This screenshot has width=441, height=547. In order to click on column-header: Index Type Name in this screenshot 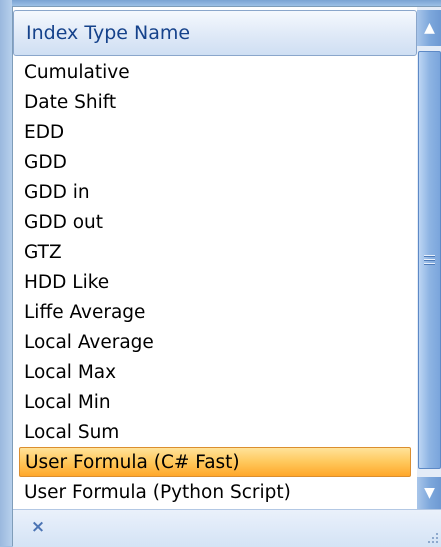, I will do `click(215, 33)`.